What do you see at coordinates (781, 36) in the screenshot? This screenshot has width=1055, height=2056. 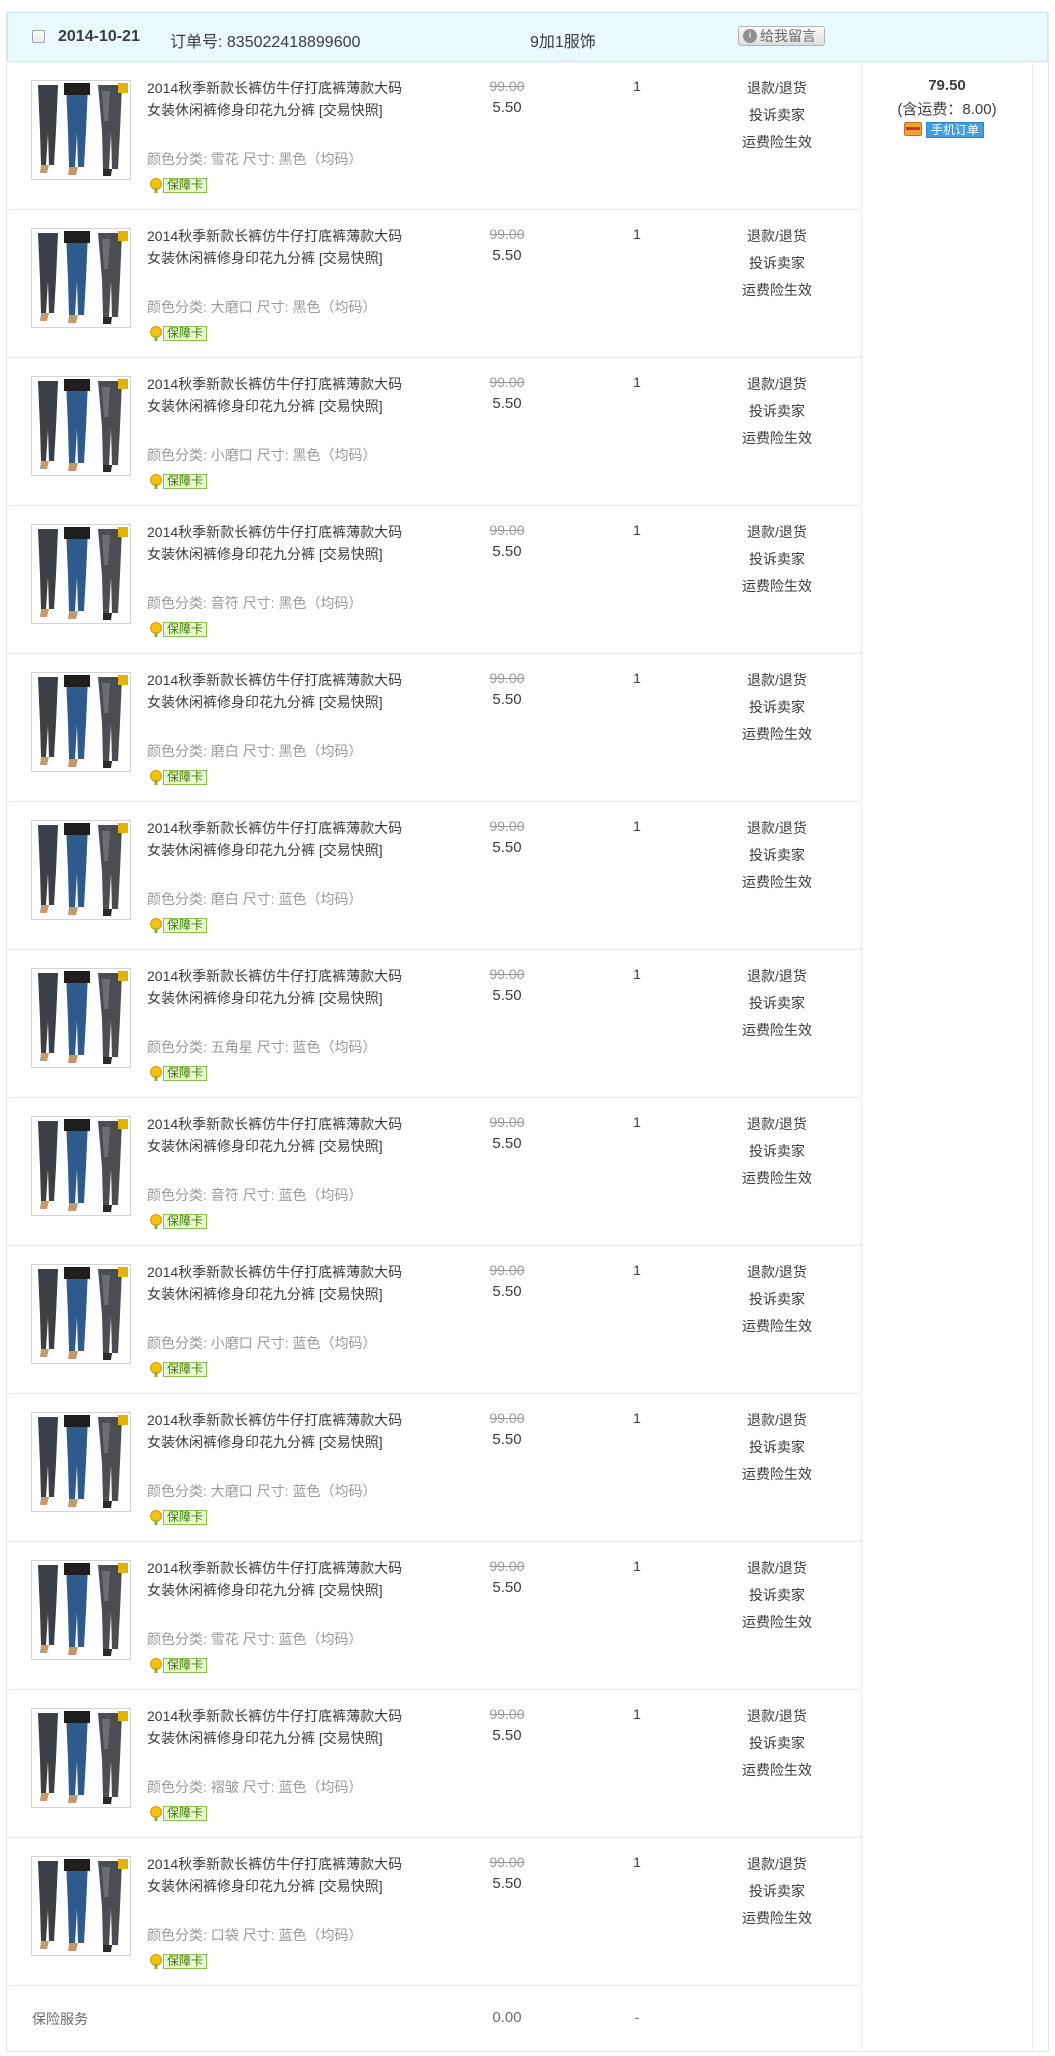 I see `leave-message-button: i 给我留言` at bounding box center [781, 36].